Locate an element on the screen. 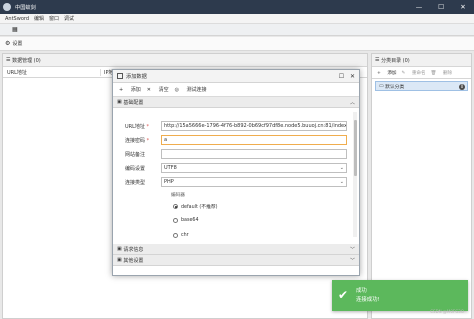  scrollbar-thumb is located at coordinates (355, 148).